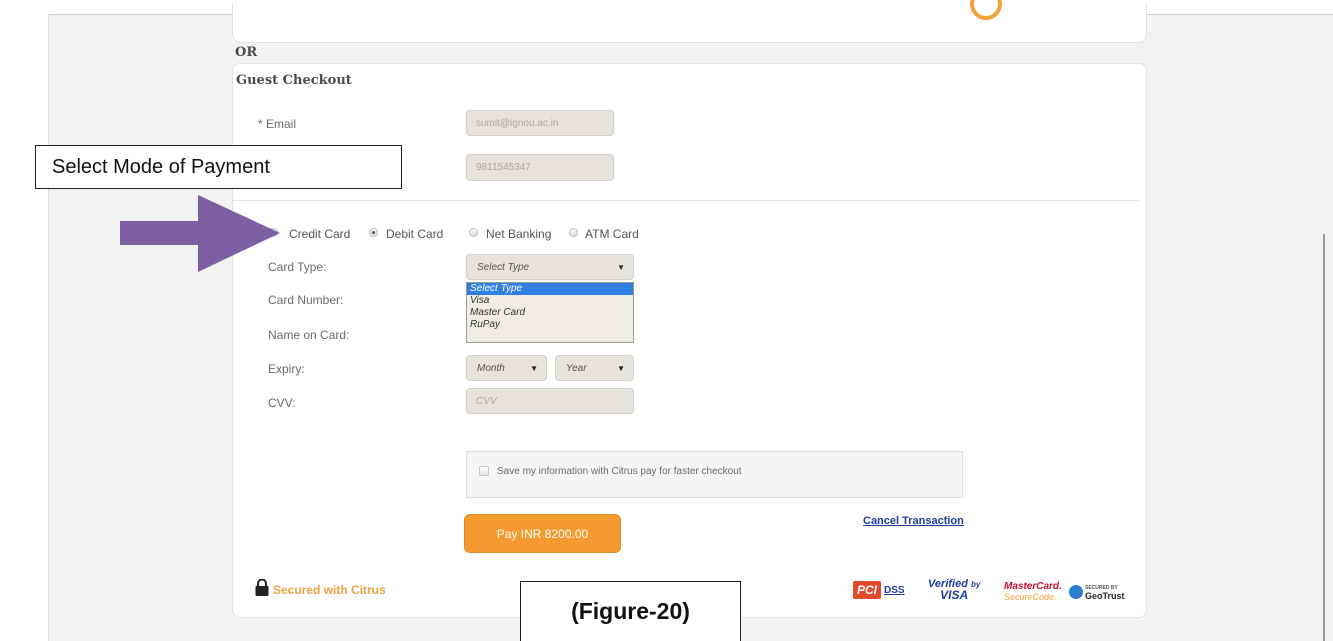 The width and height of the screenshot is (1333, 641). I want to click on cvv-label: CVV:, so click(282, 403).